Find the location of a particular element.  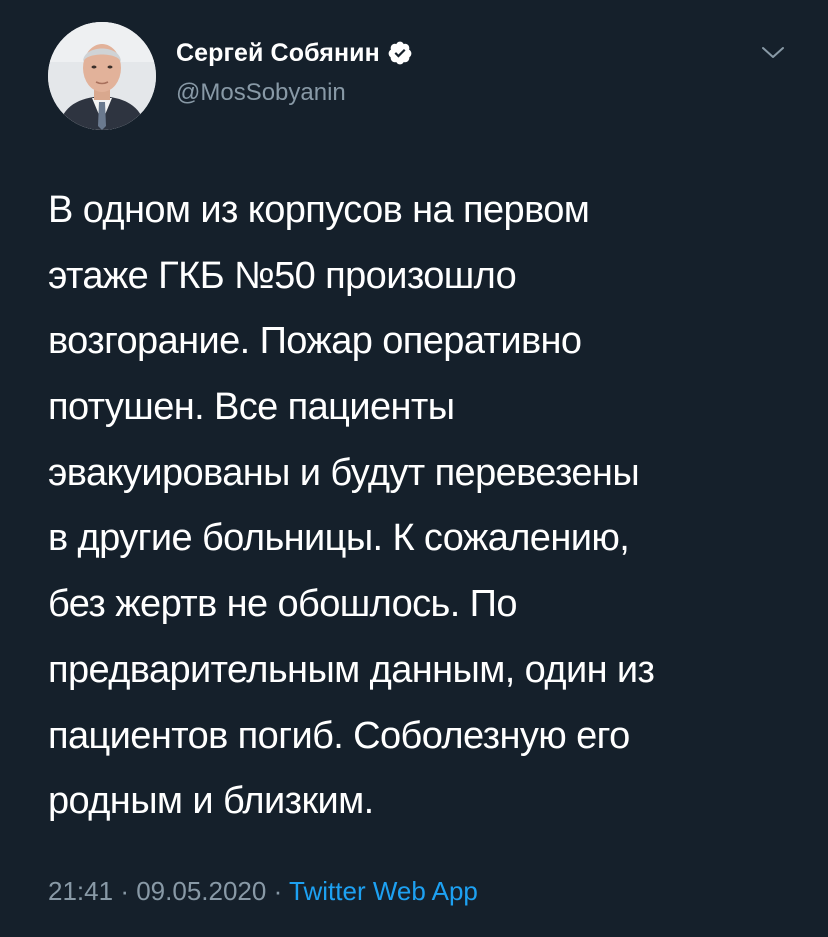

tweet-text-line: эвакуированы и будут перевезены is located at coordinates (344, 472).